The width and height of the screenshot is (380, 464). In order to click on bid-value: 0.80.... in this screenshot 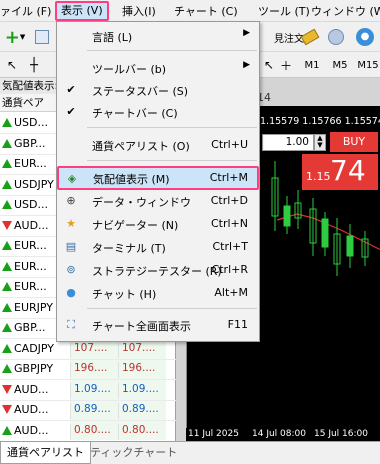, I will do `click(93, 431)`.